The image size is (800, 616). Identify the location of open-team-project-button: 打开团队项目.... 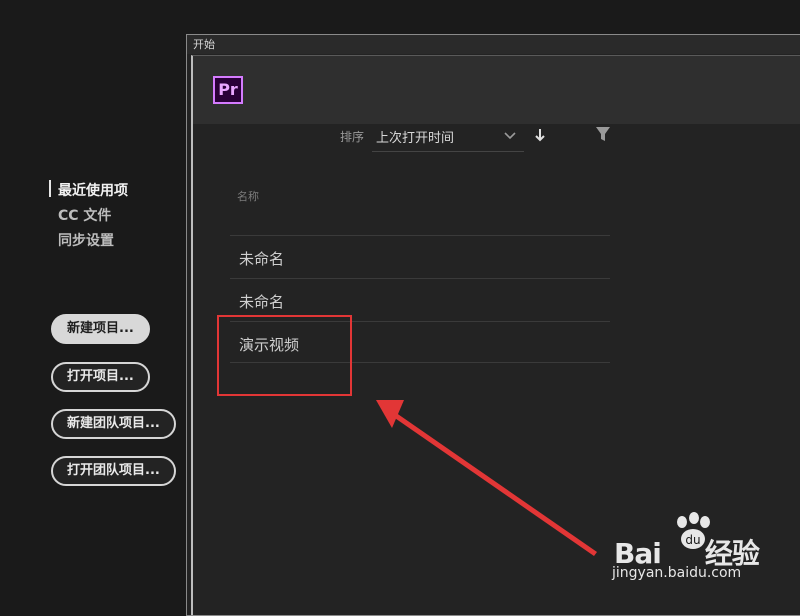
(113, 471).